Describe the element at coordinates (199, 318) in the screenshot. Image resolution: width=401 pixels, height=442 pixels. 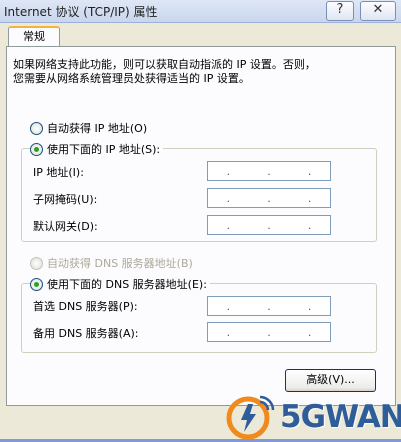
I see `dns-group-box` at that location.